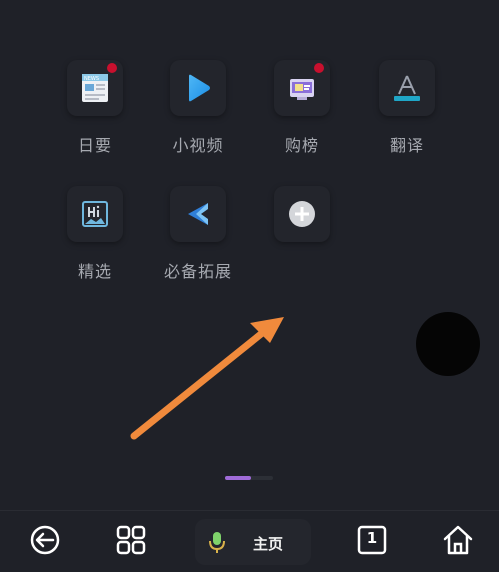  I want to click on short-video-icon-box, so click(198, 88).